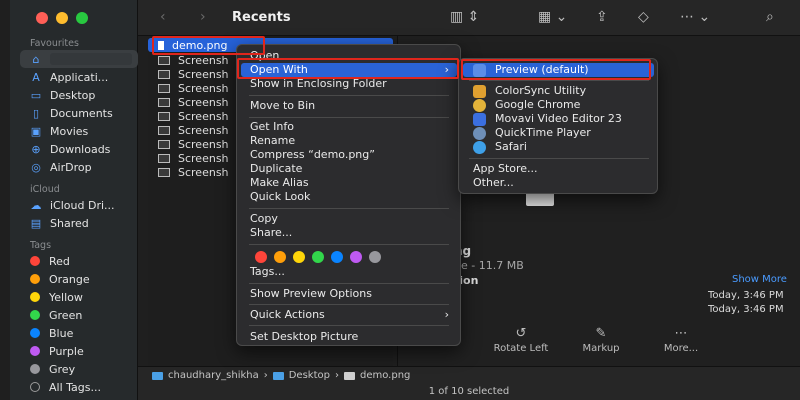 This screenshot has width=800, height=400. I want to click on markup-button: ✎ Markup, so click(601, 340).